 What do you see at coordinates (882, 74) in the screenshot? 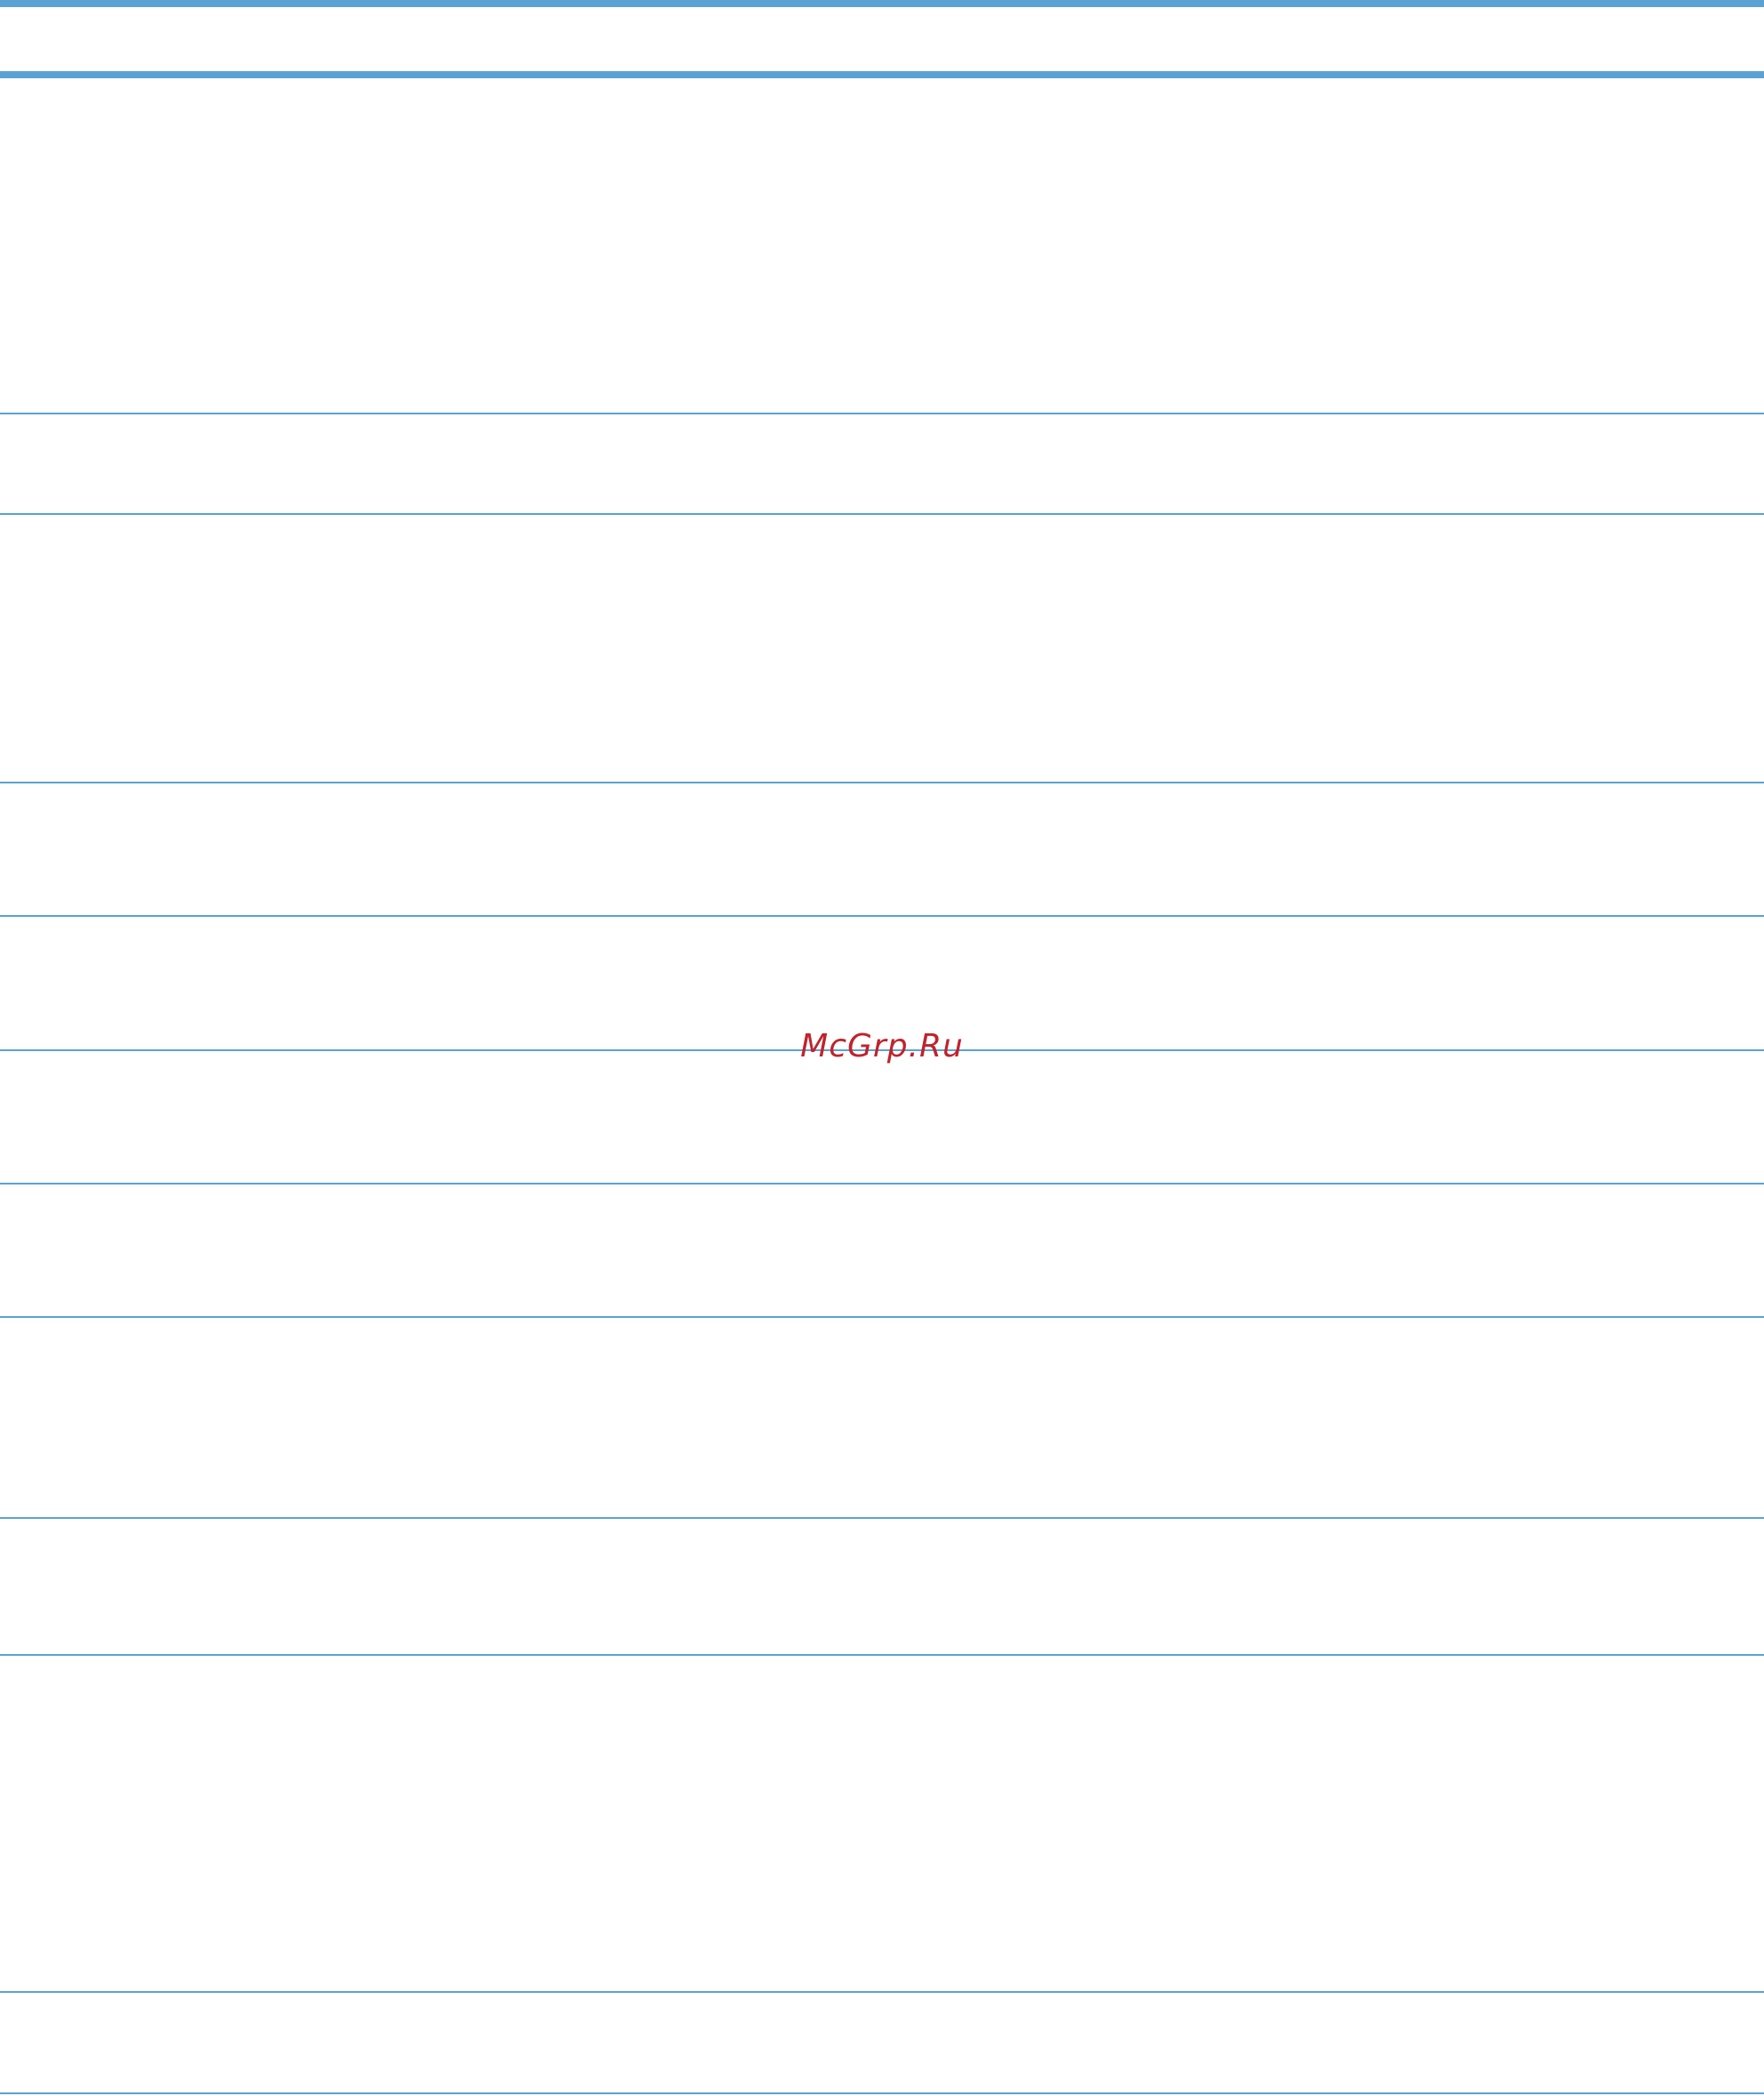
I see `table-header-rule` at bounding box center [882, 74].